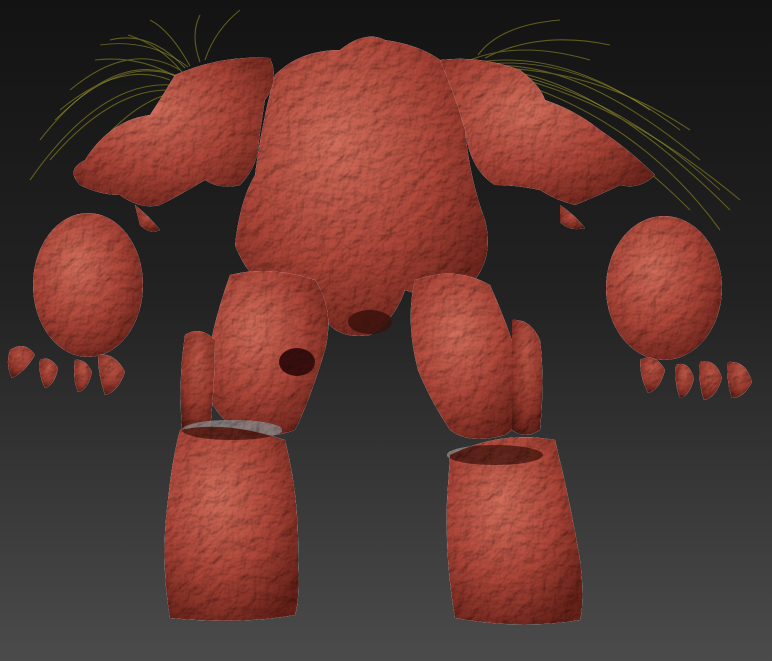 The height and width of the screenshot is (661, 772). Describe the element at coordinates (88, 285) in the screenshot. I see `arm-left` at that location.